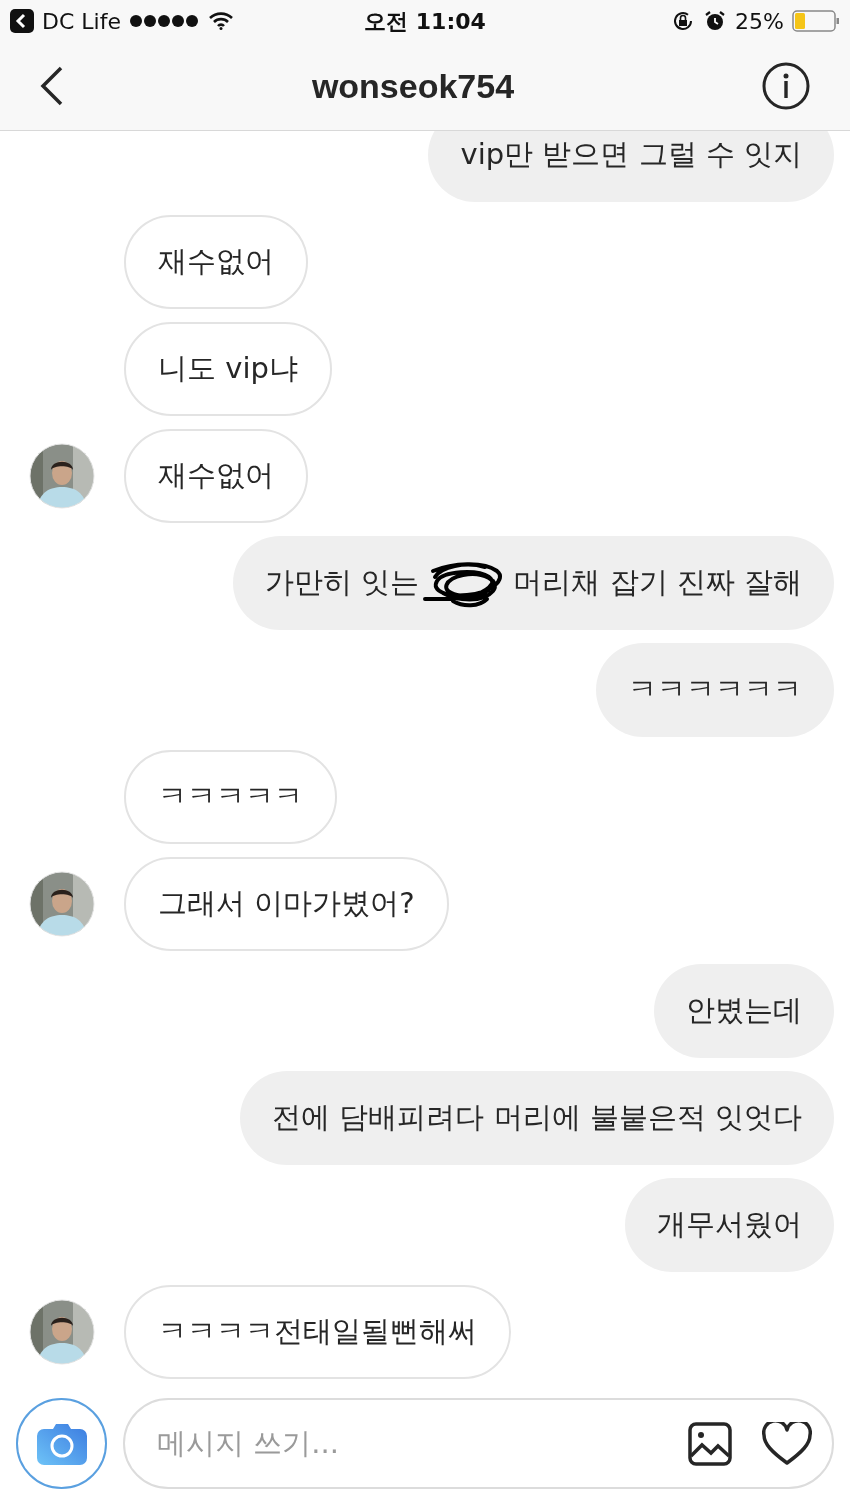  What do you see at coordinates (744, 1011) in the screenshot?
I see `message-bubble: 안볐는데` at bounding box center [744, 1011].